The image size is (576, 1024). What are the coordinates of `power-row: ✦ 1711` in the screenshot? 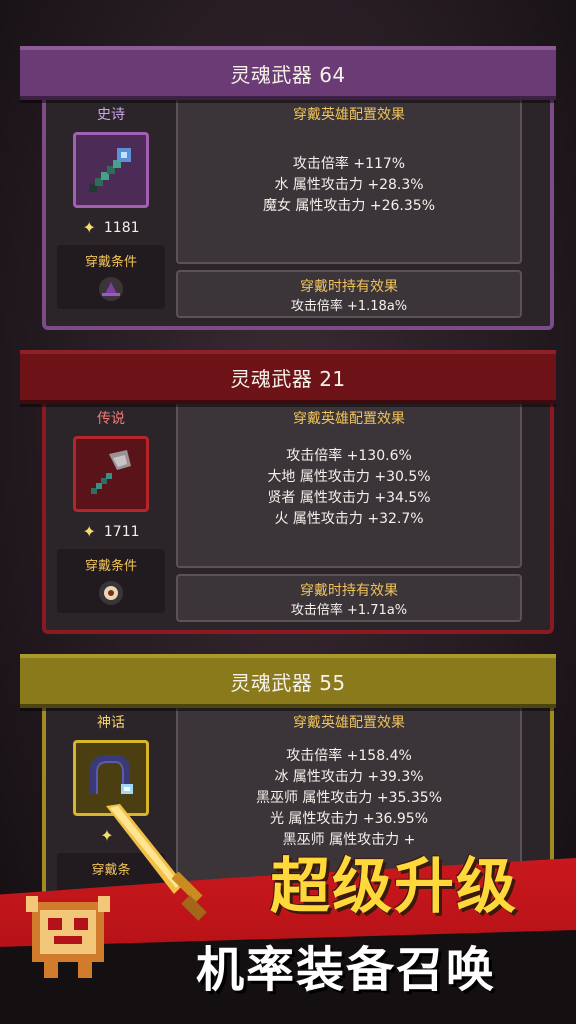 It's located at (111, 531).